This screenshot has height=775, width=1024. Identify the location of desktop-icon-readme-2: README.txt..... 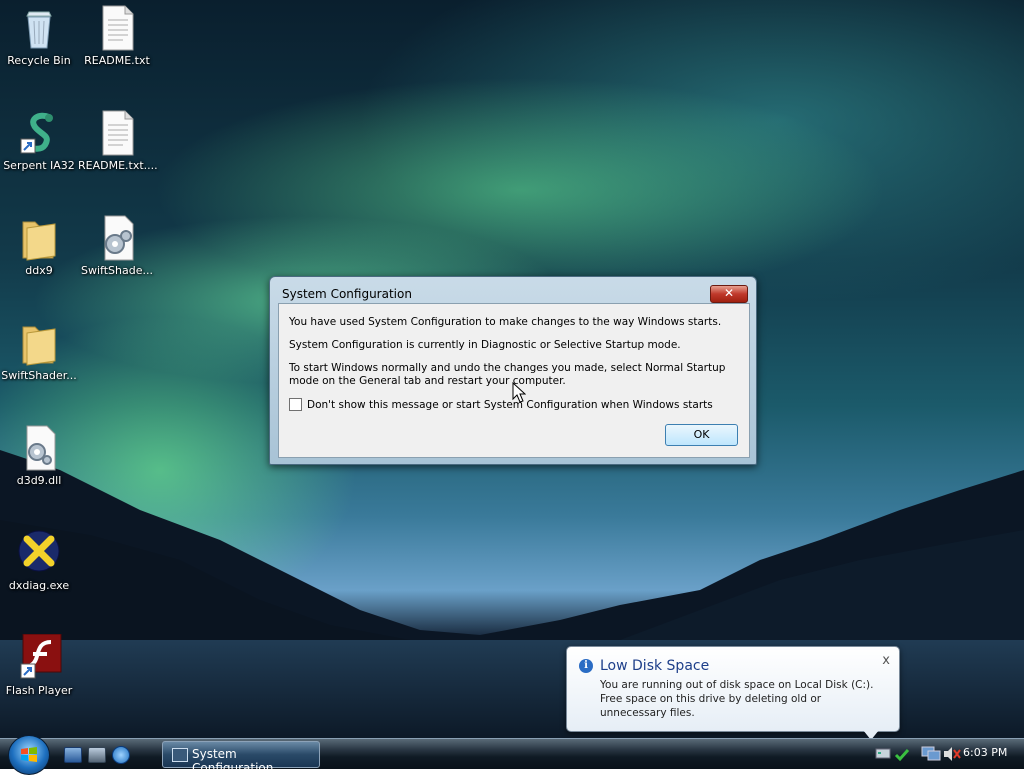
(118, 140).